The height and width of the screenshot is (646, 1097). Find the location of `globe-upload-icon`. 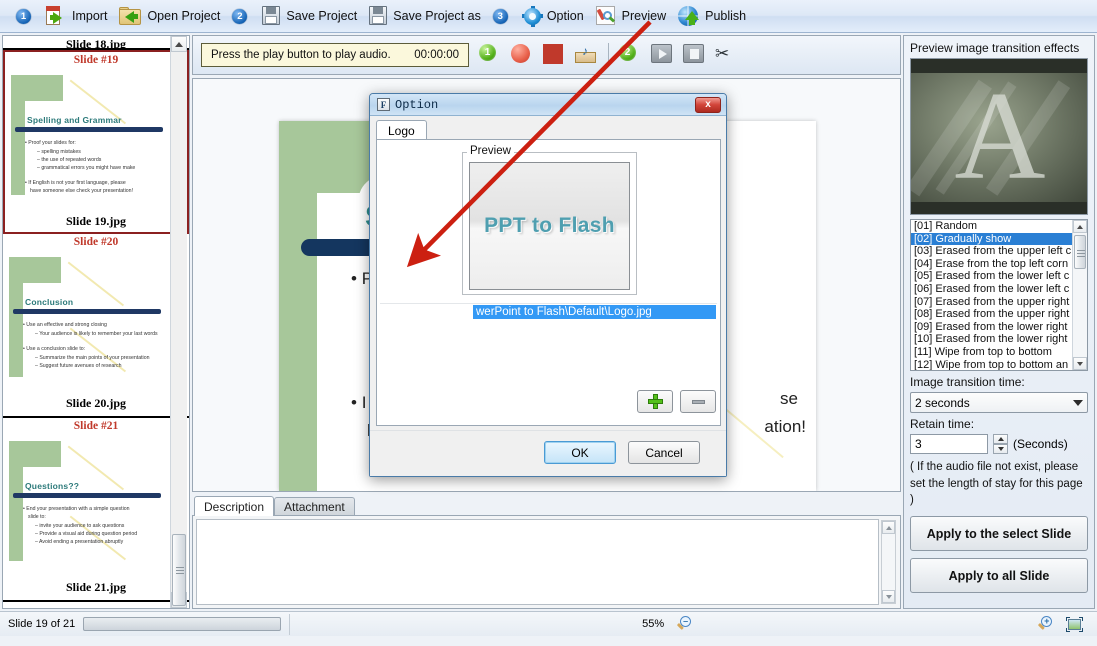

globe-upload-icon is located at coordinates (689, 16).